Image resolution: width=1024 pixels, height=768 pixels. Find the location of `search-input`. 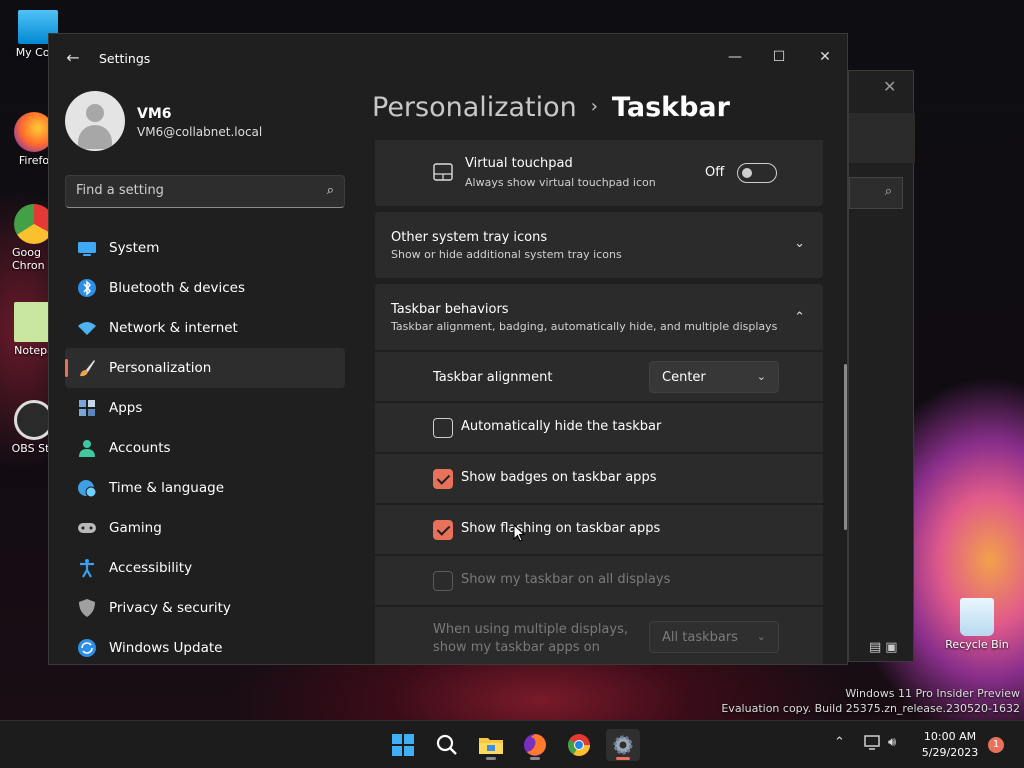

search-input is located at coordinates (191, 190).